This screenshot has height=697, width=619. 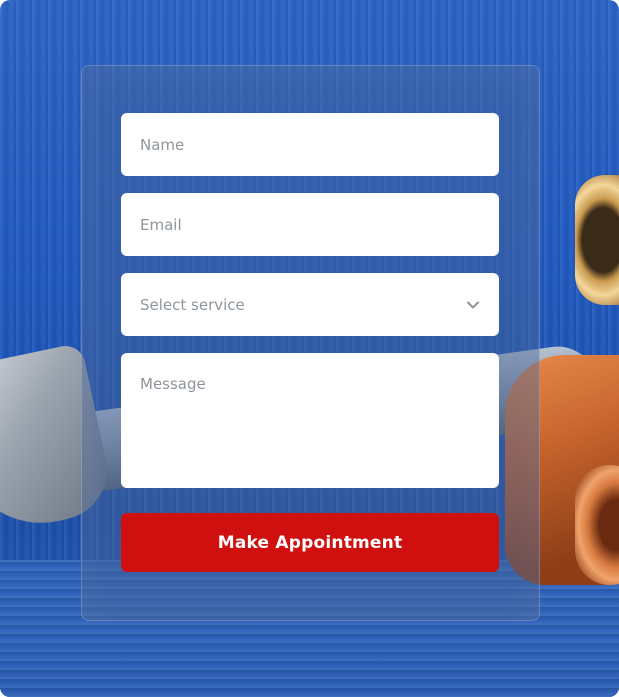 What do you see at coordinates (161, 224) in the screenshot?
I see `email-placeholder: Email` at bounding box center [161, 224].